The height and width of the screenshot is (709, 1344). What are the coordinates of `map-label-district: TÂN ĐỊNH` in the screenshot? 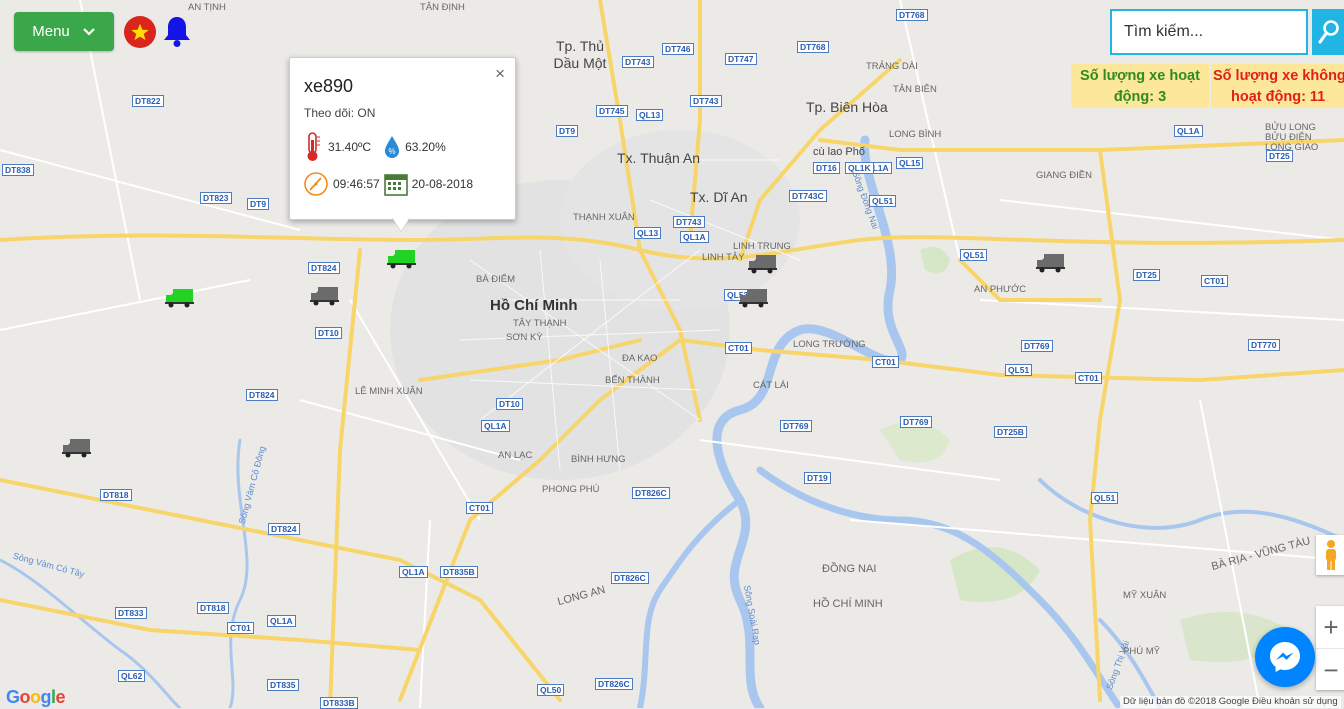 It's located at (442, 7).